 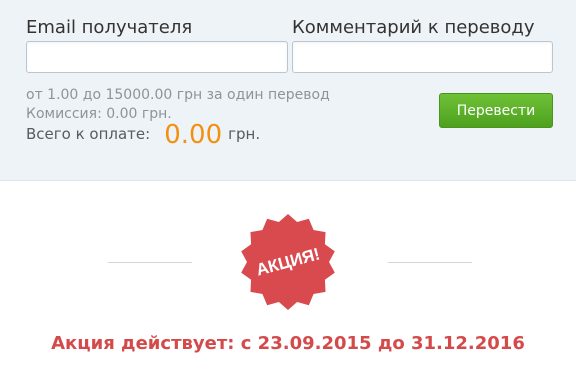 I want to click on transfer-button: Перевести, so click(x=496, y=110).